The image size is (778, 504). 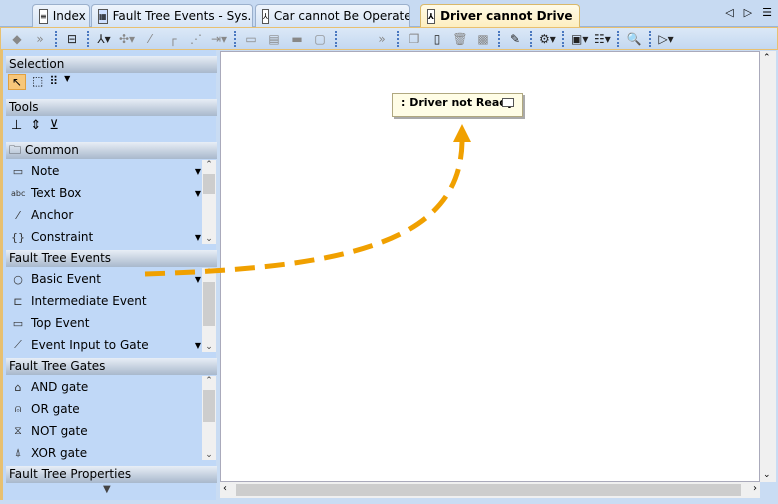 I want to click on drag-arrow-overlay, so click(x=307, y=200).